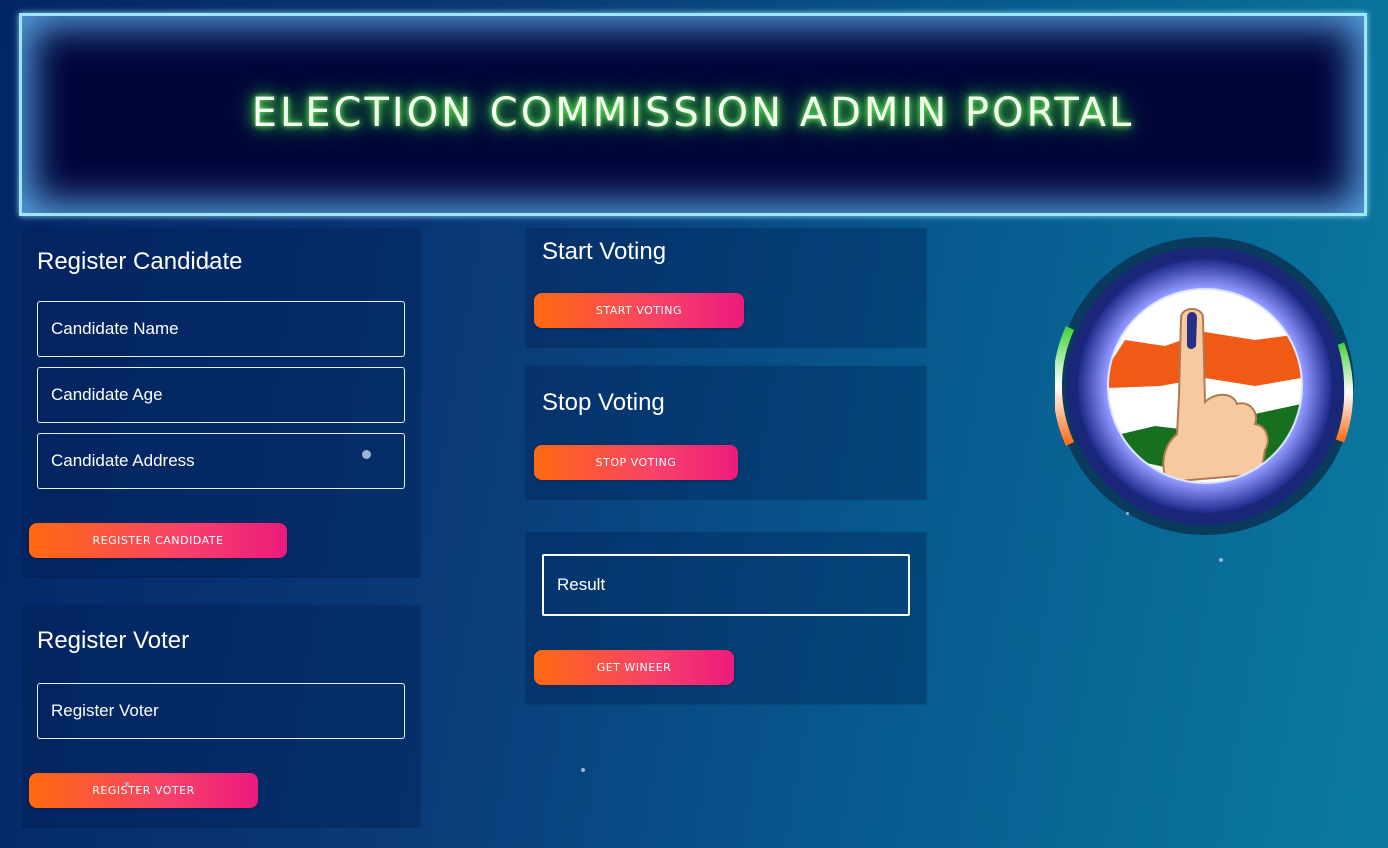 This screenshot has width=1388, height=848. I want to click on candidate-name-input, so click(221, 329).